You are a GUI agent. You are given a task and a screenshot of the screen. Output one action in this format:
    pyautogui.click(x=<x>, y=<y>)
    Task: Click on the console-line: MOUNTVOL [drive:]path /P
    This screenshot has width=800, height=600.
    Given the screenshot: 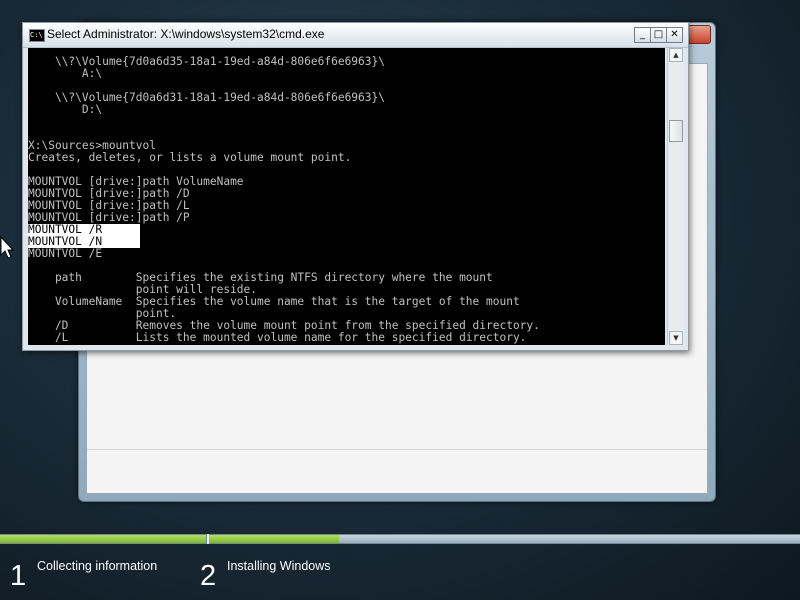 What is the action you would take?
    pyautogui.click(x=109, y=217)
    